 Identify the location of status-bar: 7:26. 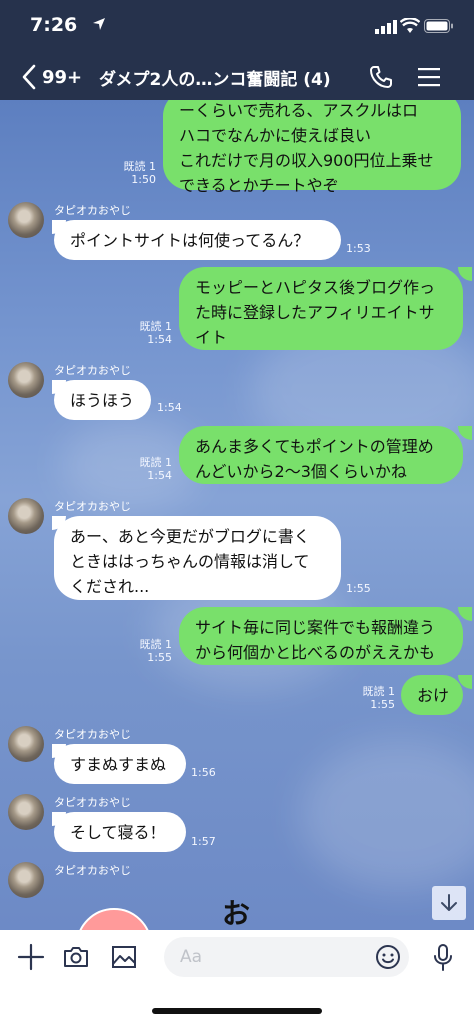
(237, 27).